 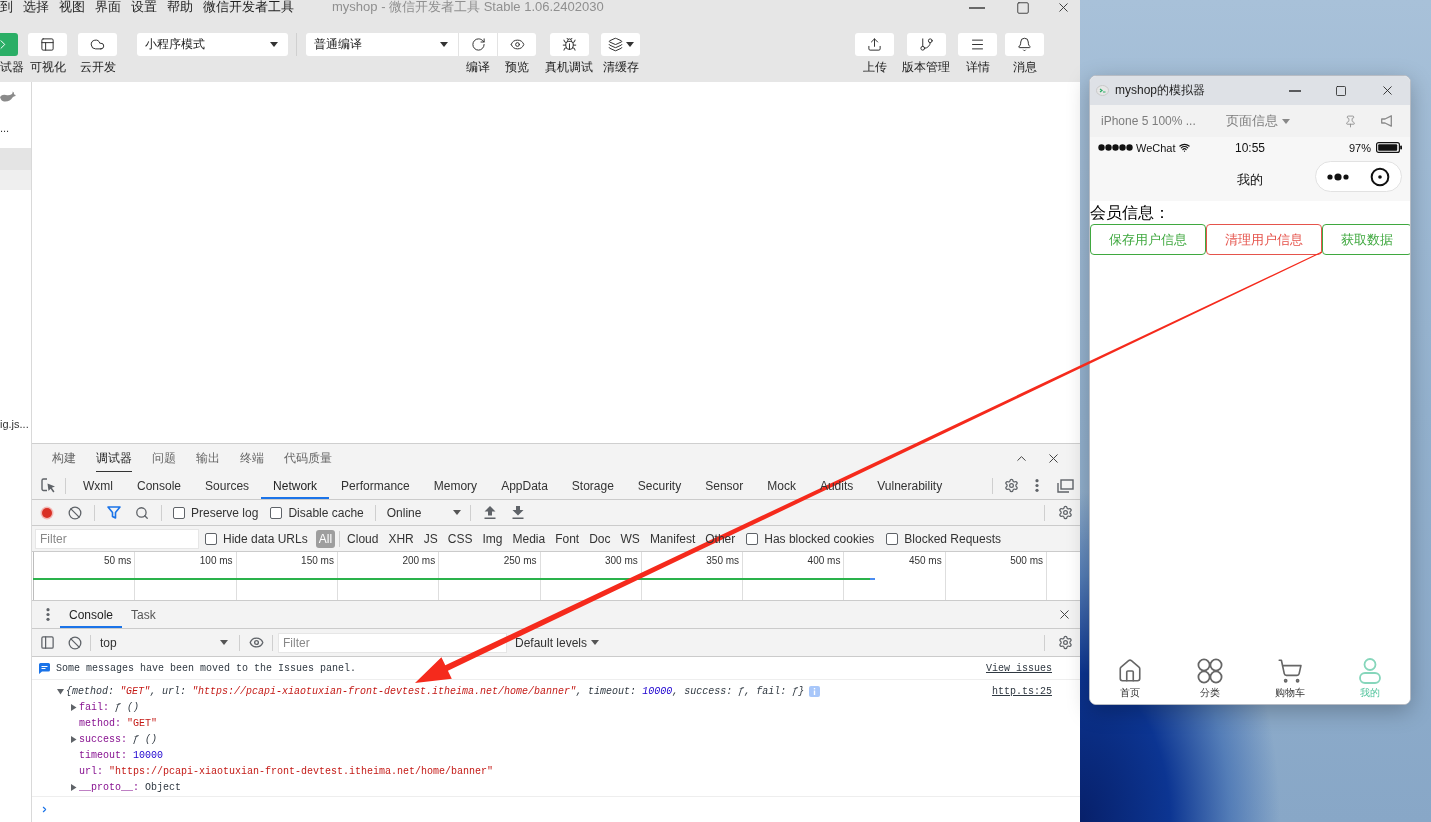 I want to click on view-issues-link: View issues, so click(x=1019, y=668).